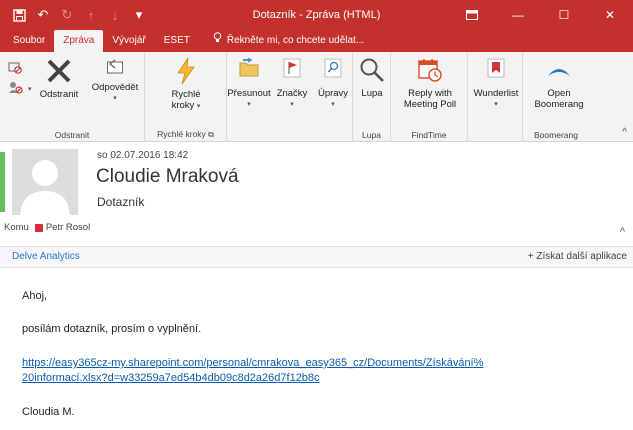 The image size is (633, 430). Describe the element at coordinates (372, 70) in the screenshot. I see `magnifier-icon` at that location.